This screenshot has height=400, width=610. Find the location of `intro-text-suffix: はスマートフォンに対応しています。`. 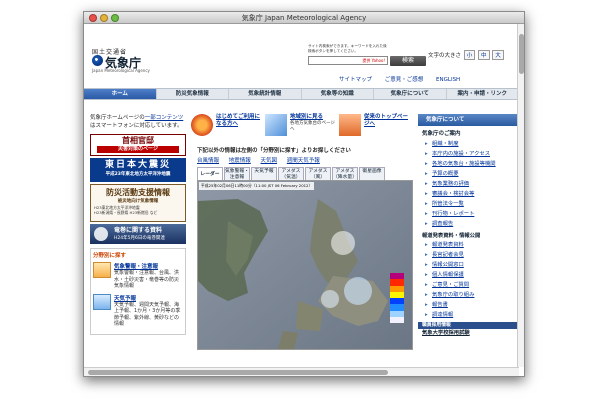

intro-text-suffix: はスマートフォンに対応しています。 is located at coordinates (136, 126).